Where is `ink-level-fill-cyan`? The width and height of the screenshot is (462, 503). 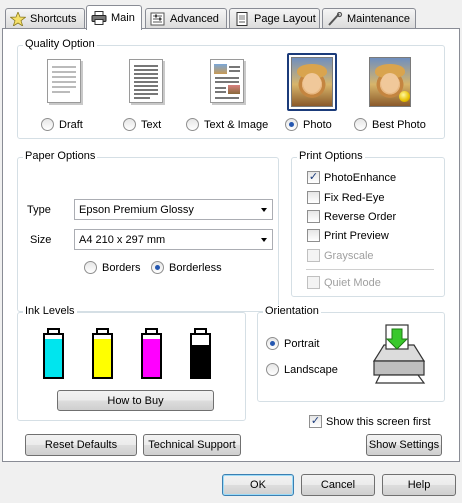 ink-level-fill-cyan is located at coordinates (53, 358).